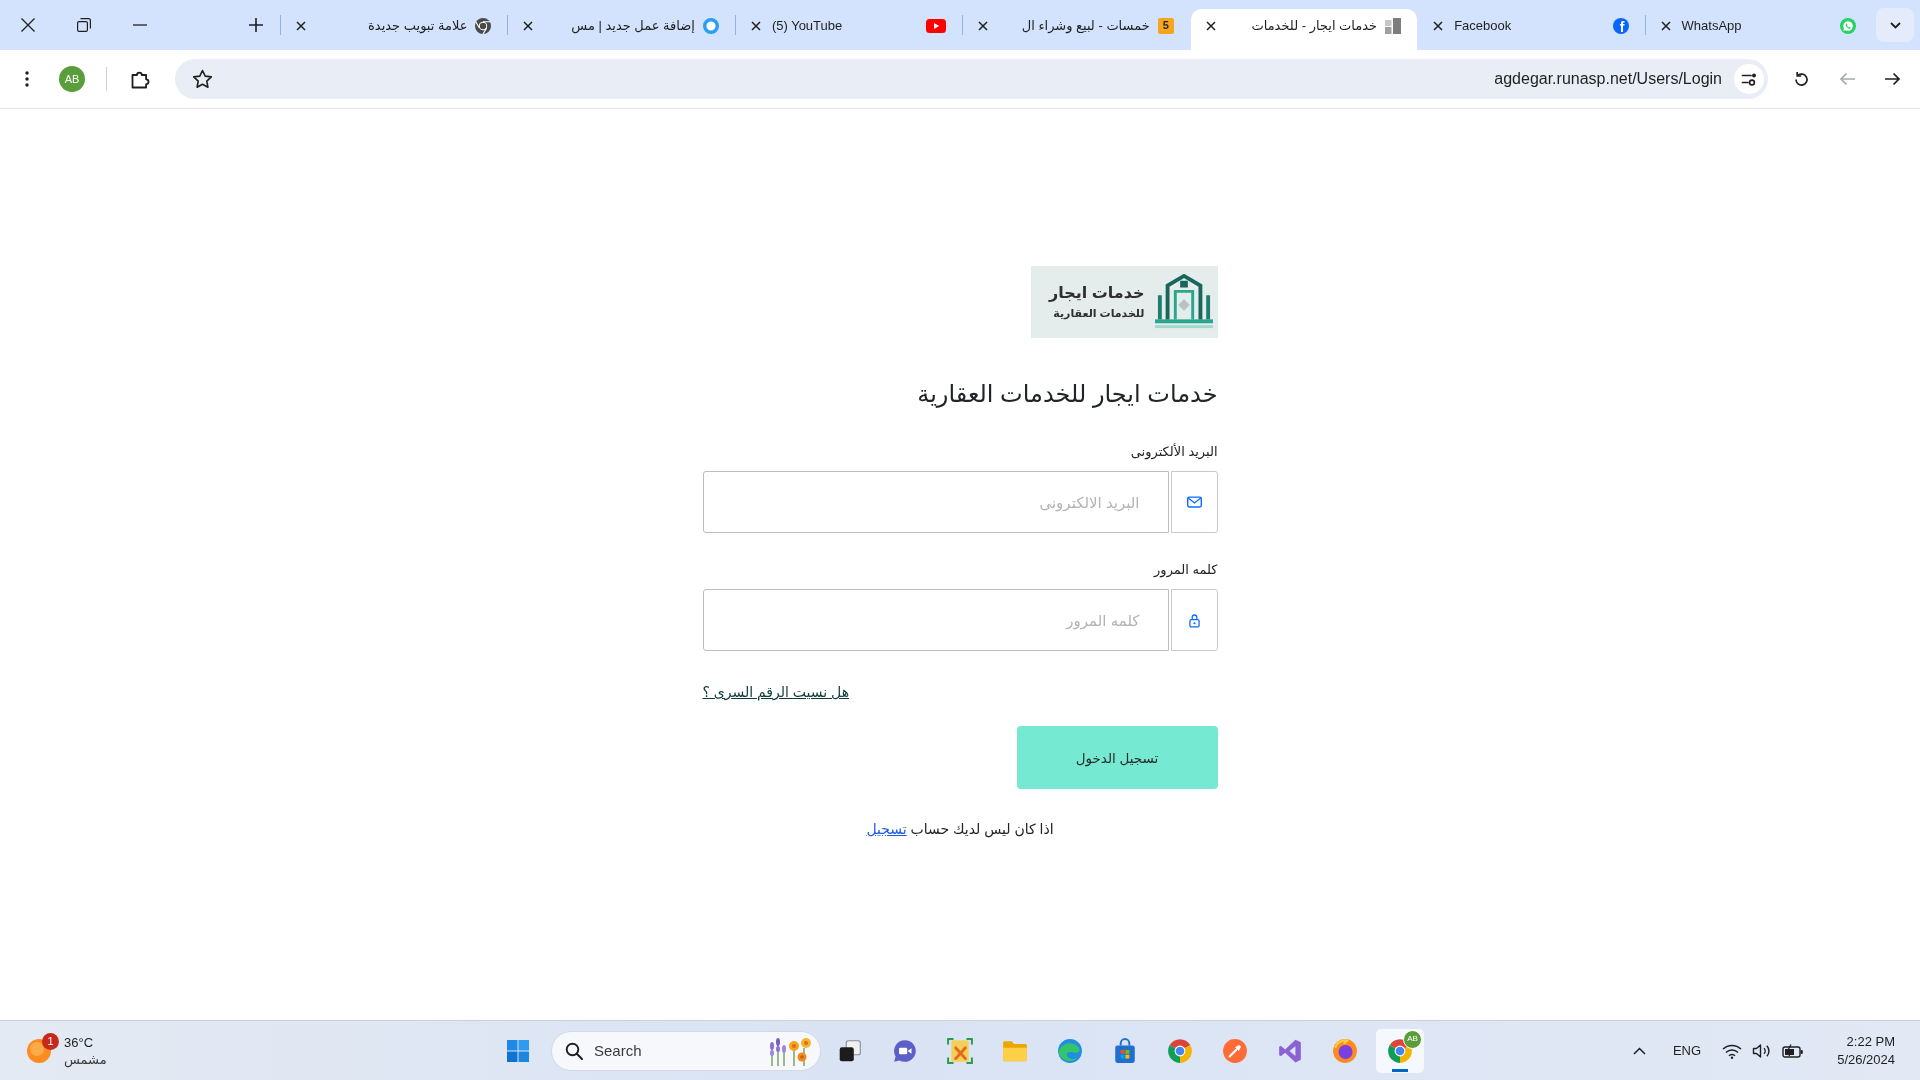 Image resolution: width=1920 pixels, height=1080 pixels. I want to click on temperature-text: 36°C, so click(79, 1042).